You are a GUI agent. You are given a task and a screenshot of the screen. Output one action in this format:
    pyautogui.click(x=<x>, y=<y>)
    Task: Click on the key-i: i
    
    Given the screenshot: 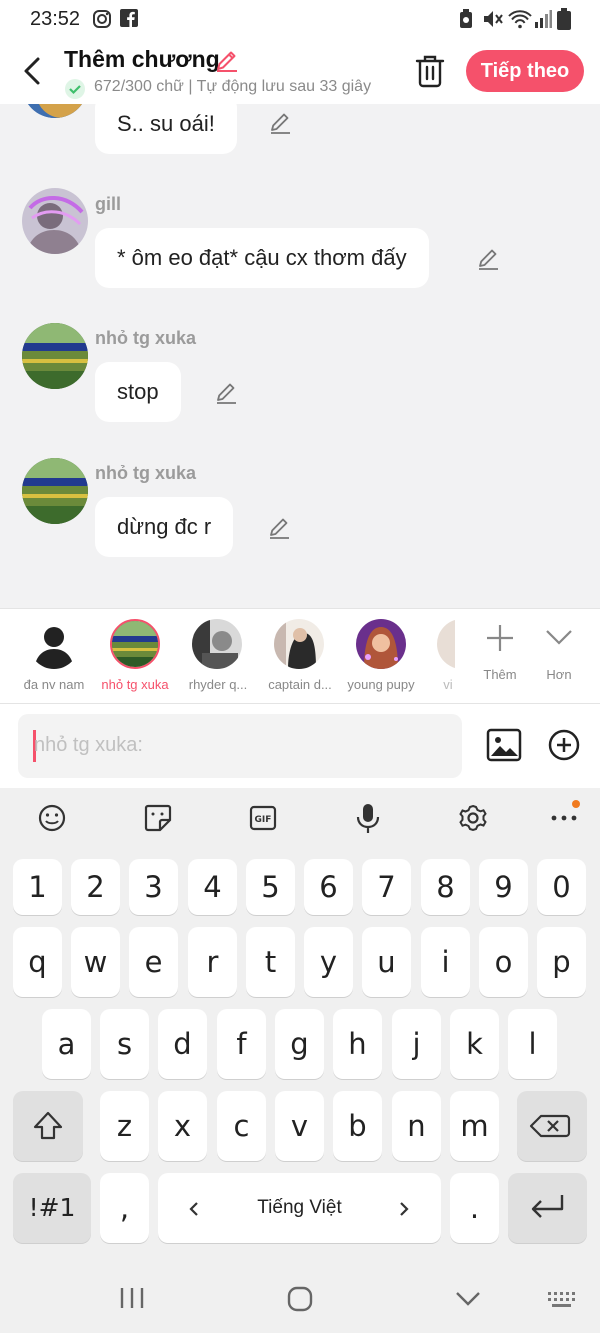 What is the action you would take?
    pyautogui.click(x=445, y=962)
    